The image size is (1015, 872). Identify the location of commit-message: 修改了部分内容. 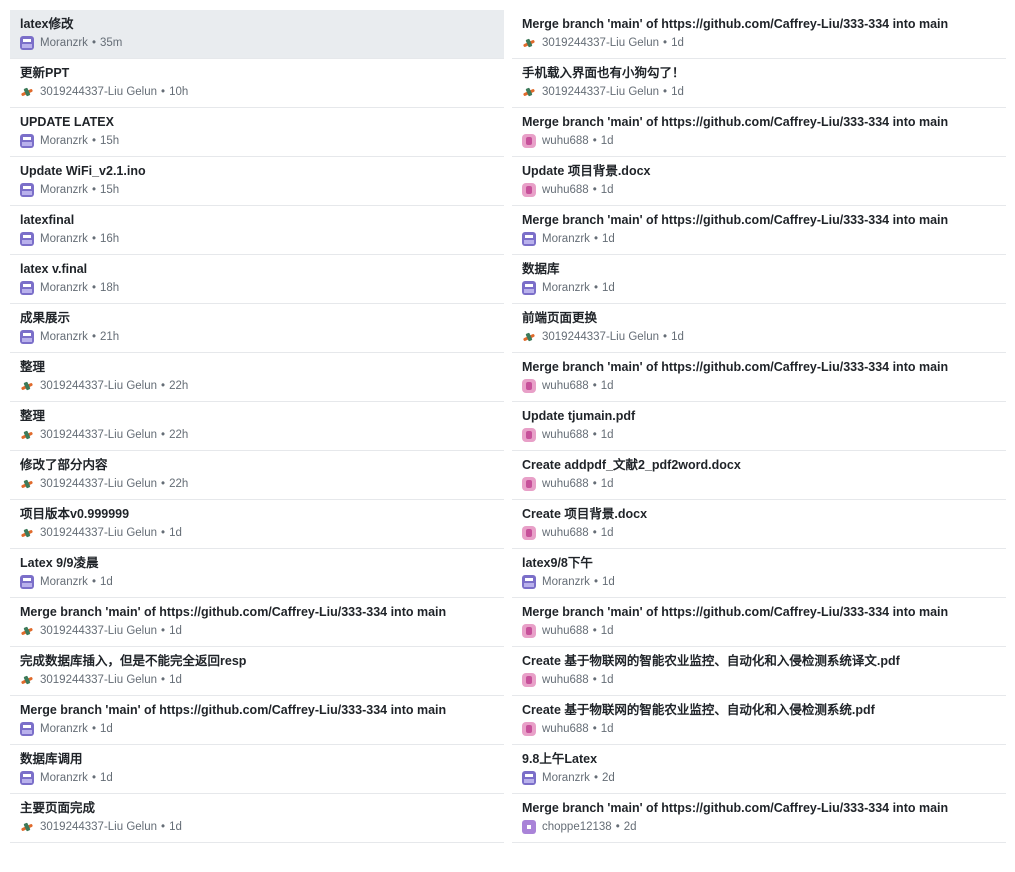
(64, 465).